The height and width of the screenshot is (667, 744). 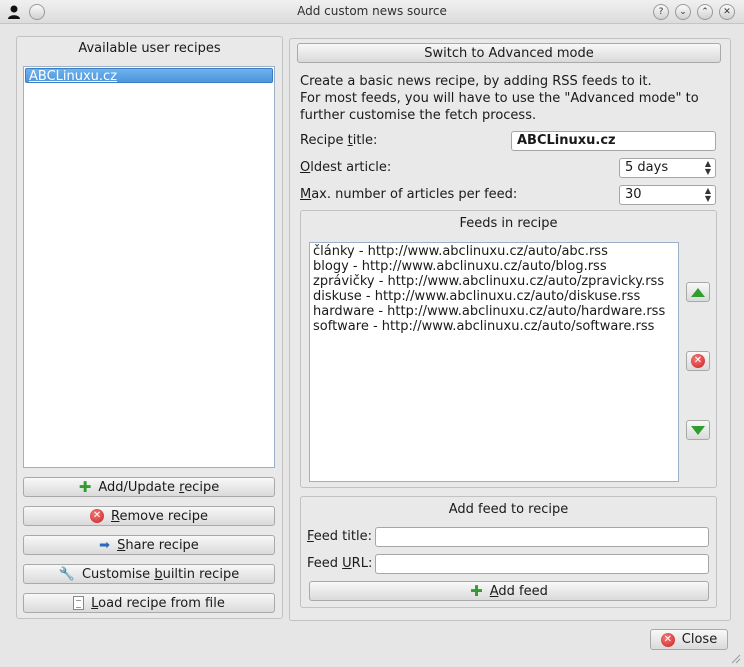 I want to click on remove-recipe-button: ✕ Remove recipe, so click(x=149, y=516).